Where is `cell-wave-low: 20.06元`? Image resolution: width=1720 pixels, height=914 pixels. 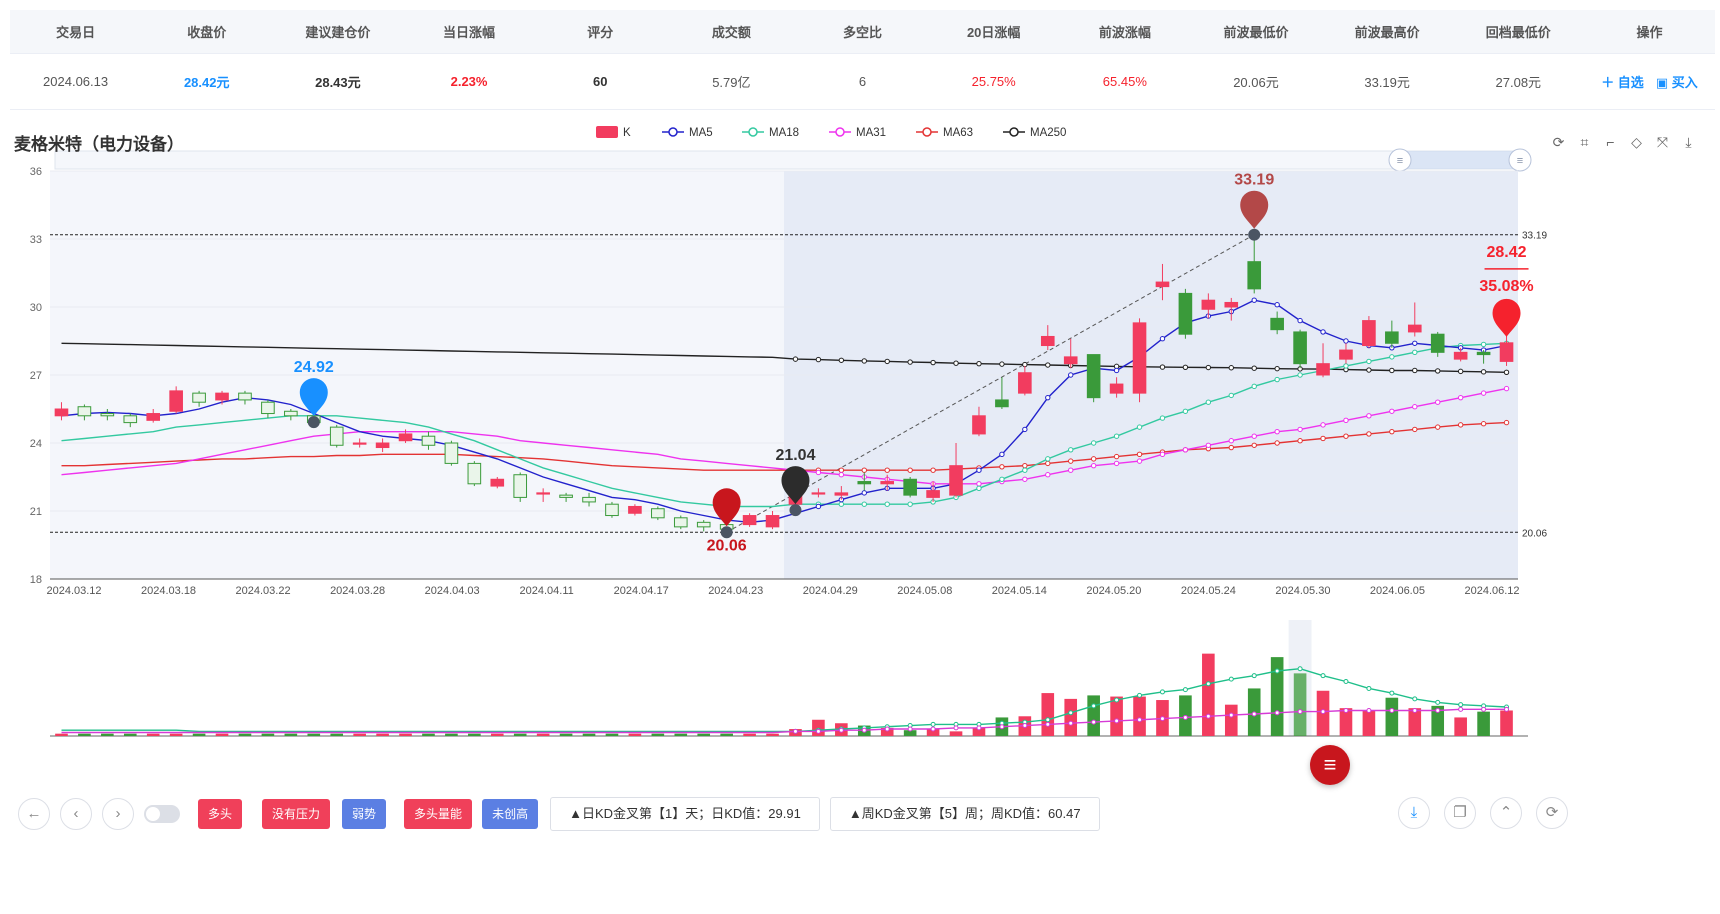 cell-wave-low: 20.06元 is located at coordinates (1256, 82).